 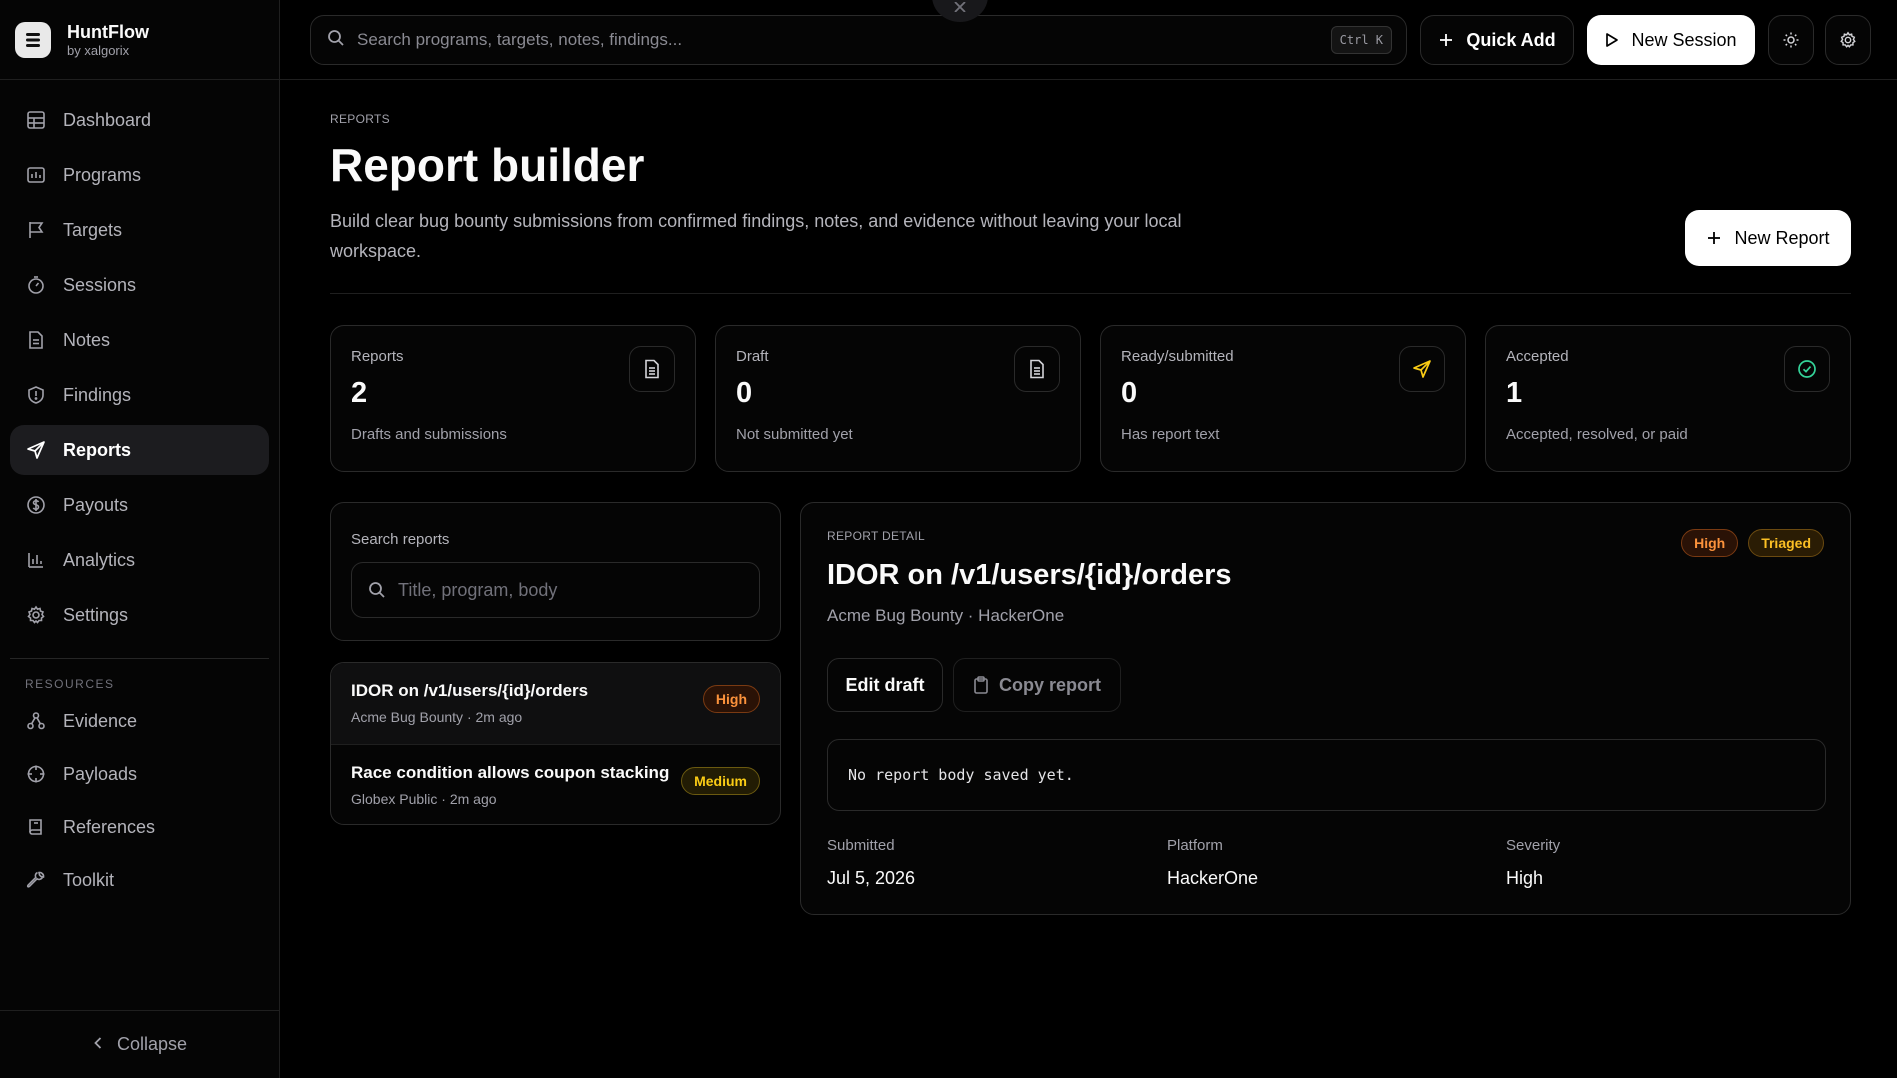 I want to click on sidebar-divider, so click(x=139, y=658).